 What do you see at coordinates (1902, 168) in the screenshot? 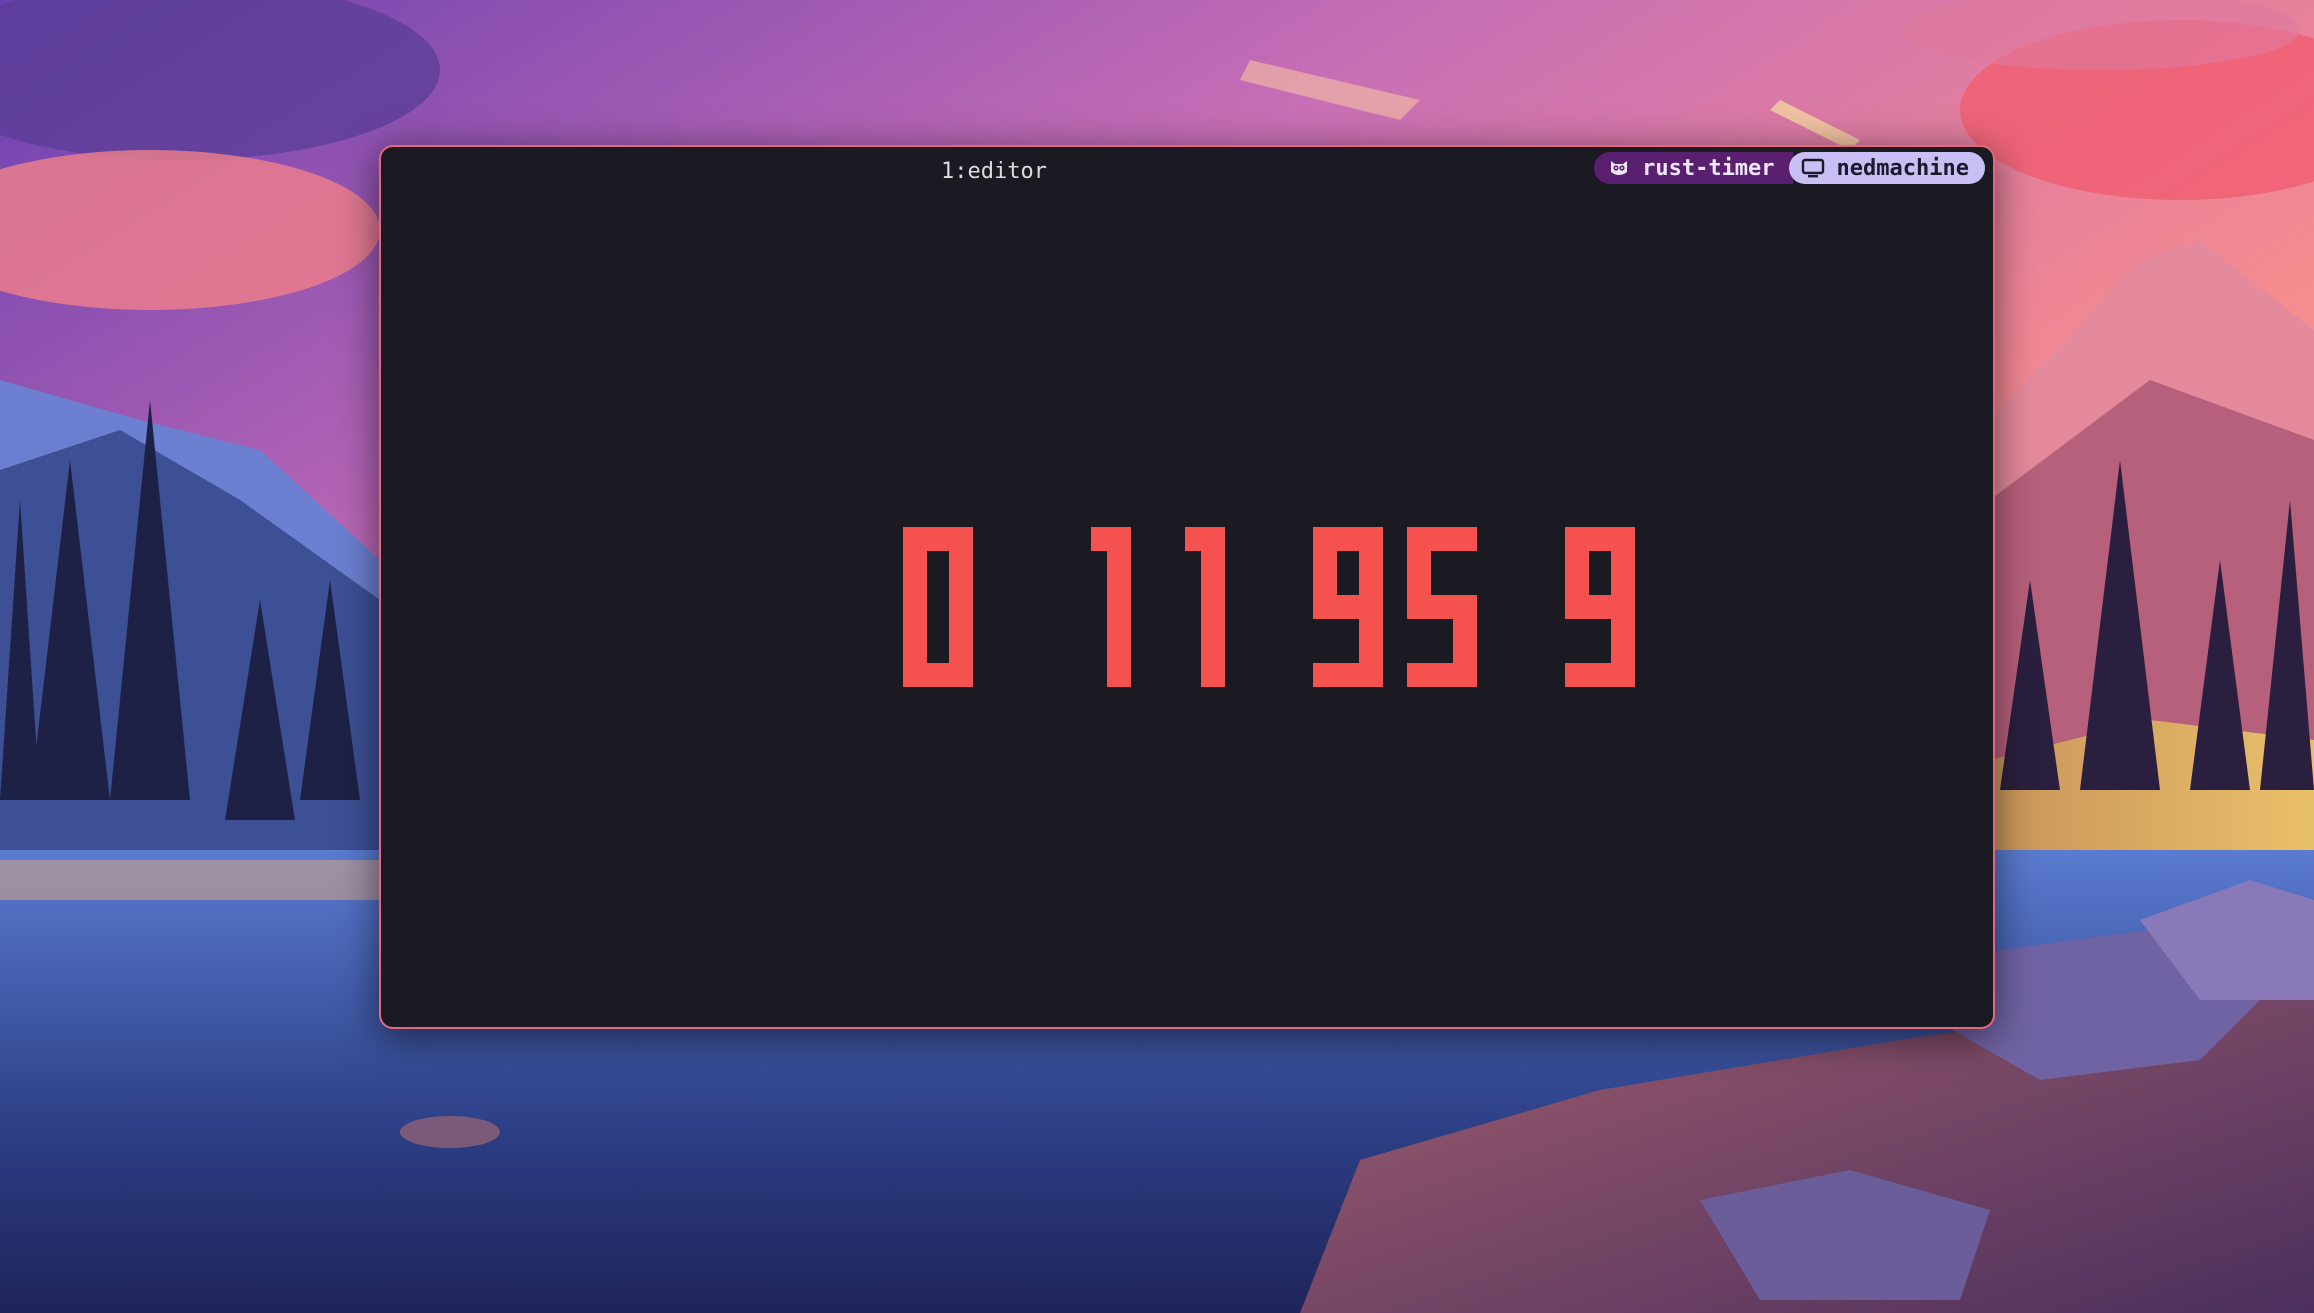
I see `host-name: nedmachine` at bounding box center [1902, 168].